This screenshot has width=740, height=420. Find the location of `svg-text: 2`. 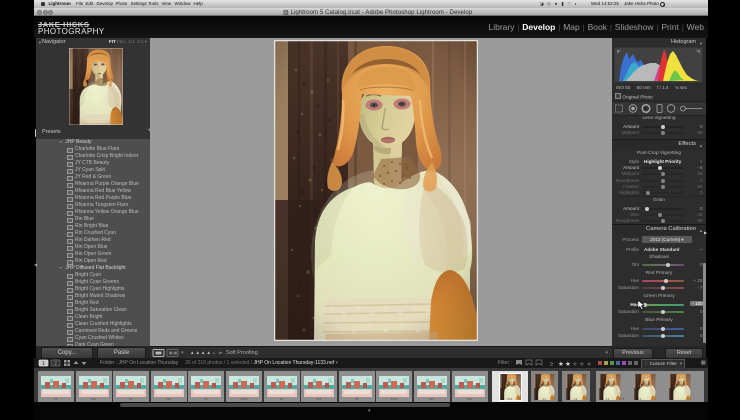

svg-text: 2 is located at coordinates (55, 364).